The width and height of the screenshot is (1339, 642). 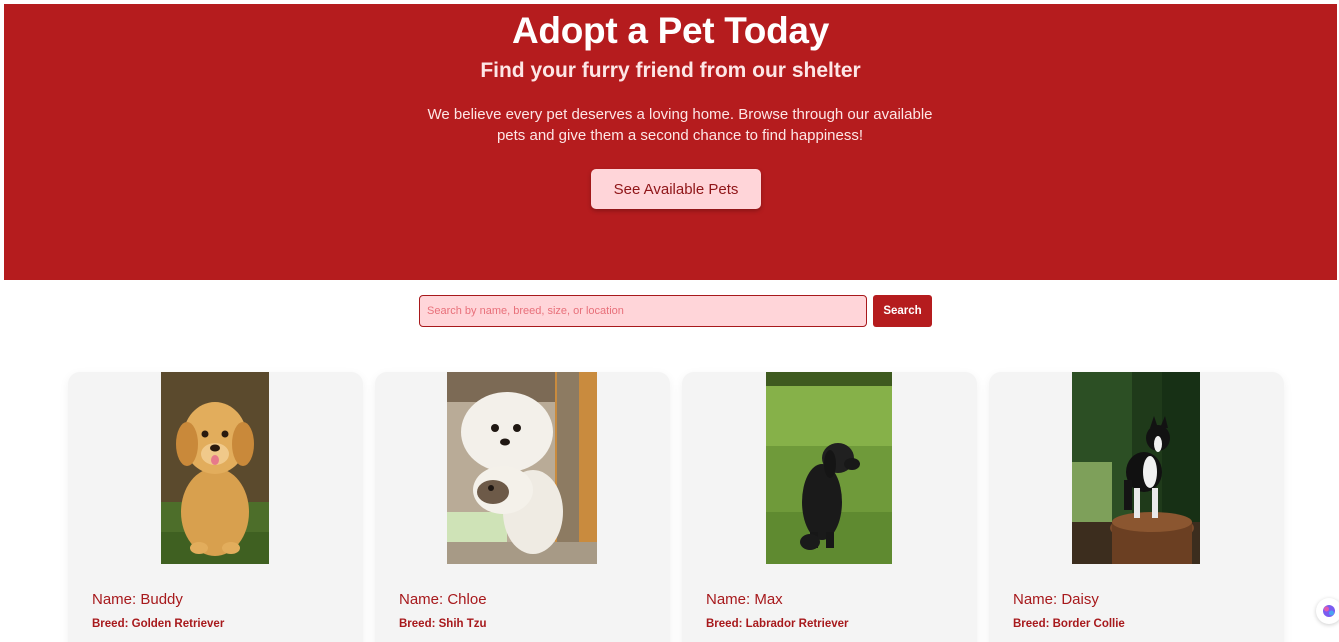 What do you see at coordinates (137, 599) in the screenshot?
I see `pet-name: Name: Buddy` at bounding box center [137, 599].